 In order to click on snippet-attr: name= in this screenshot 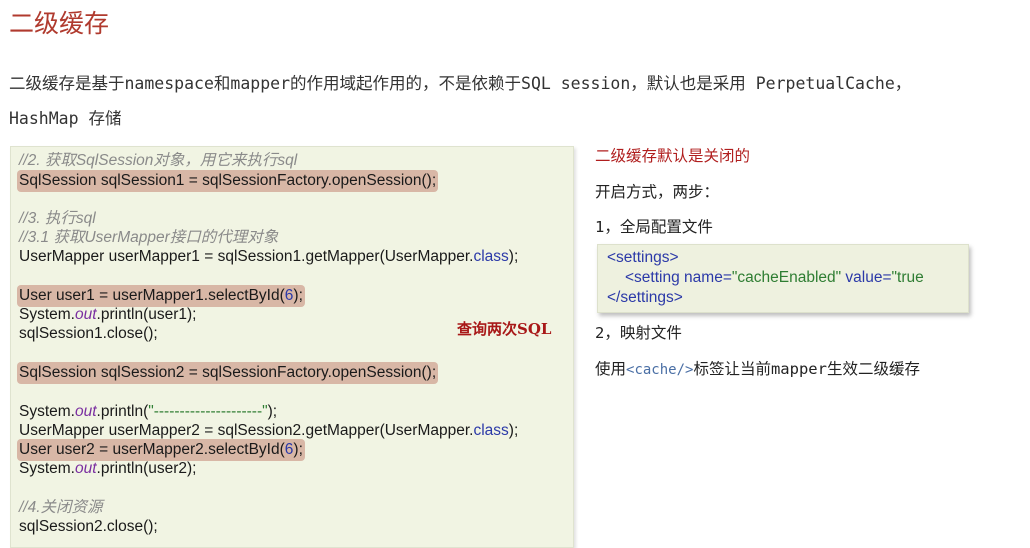, I will do `click(705, 277)`.